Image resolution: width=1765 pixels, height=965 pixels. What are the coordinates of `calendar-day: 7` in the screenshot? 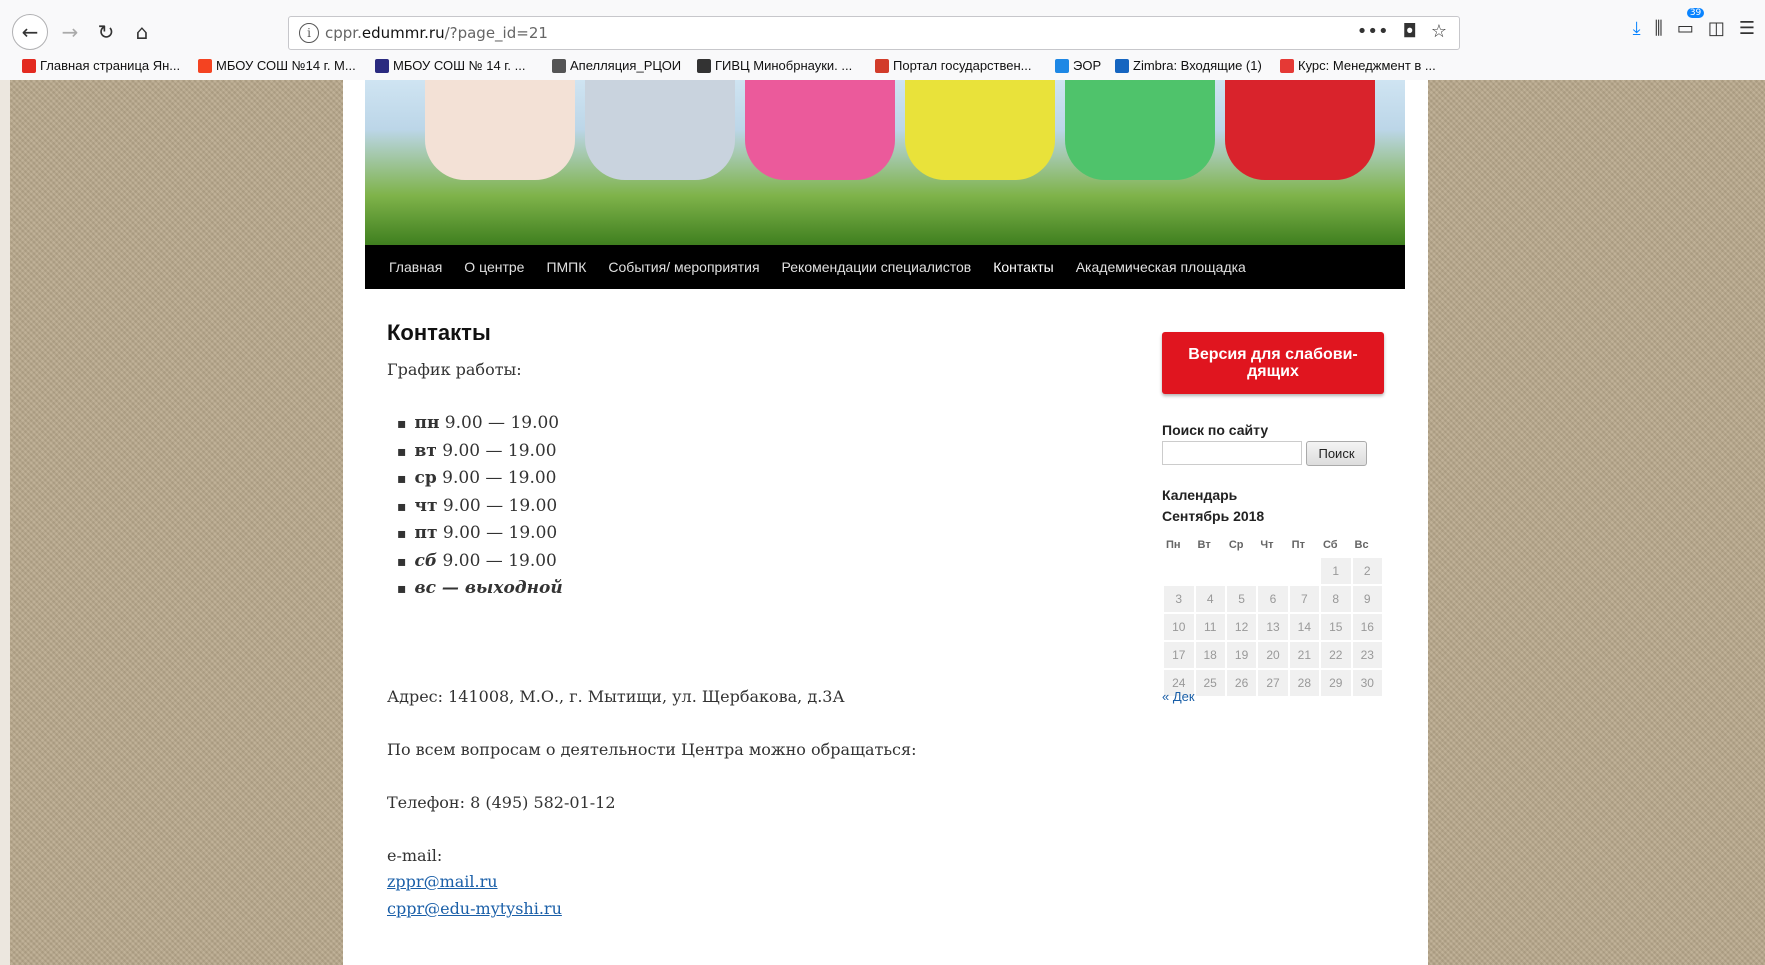 It's located at (1304, 599).